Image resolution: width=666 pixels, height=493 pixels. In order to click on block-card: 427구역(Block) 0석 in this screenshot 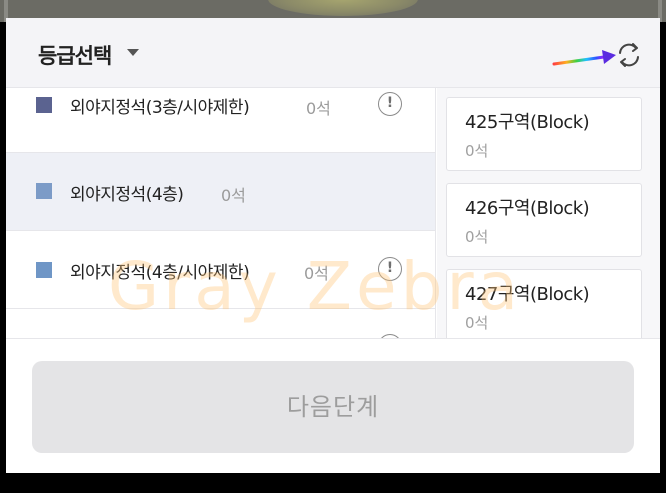, I will do `click(544, 303)`.